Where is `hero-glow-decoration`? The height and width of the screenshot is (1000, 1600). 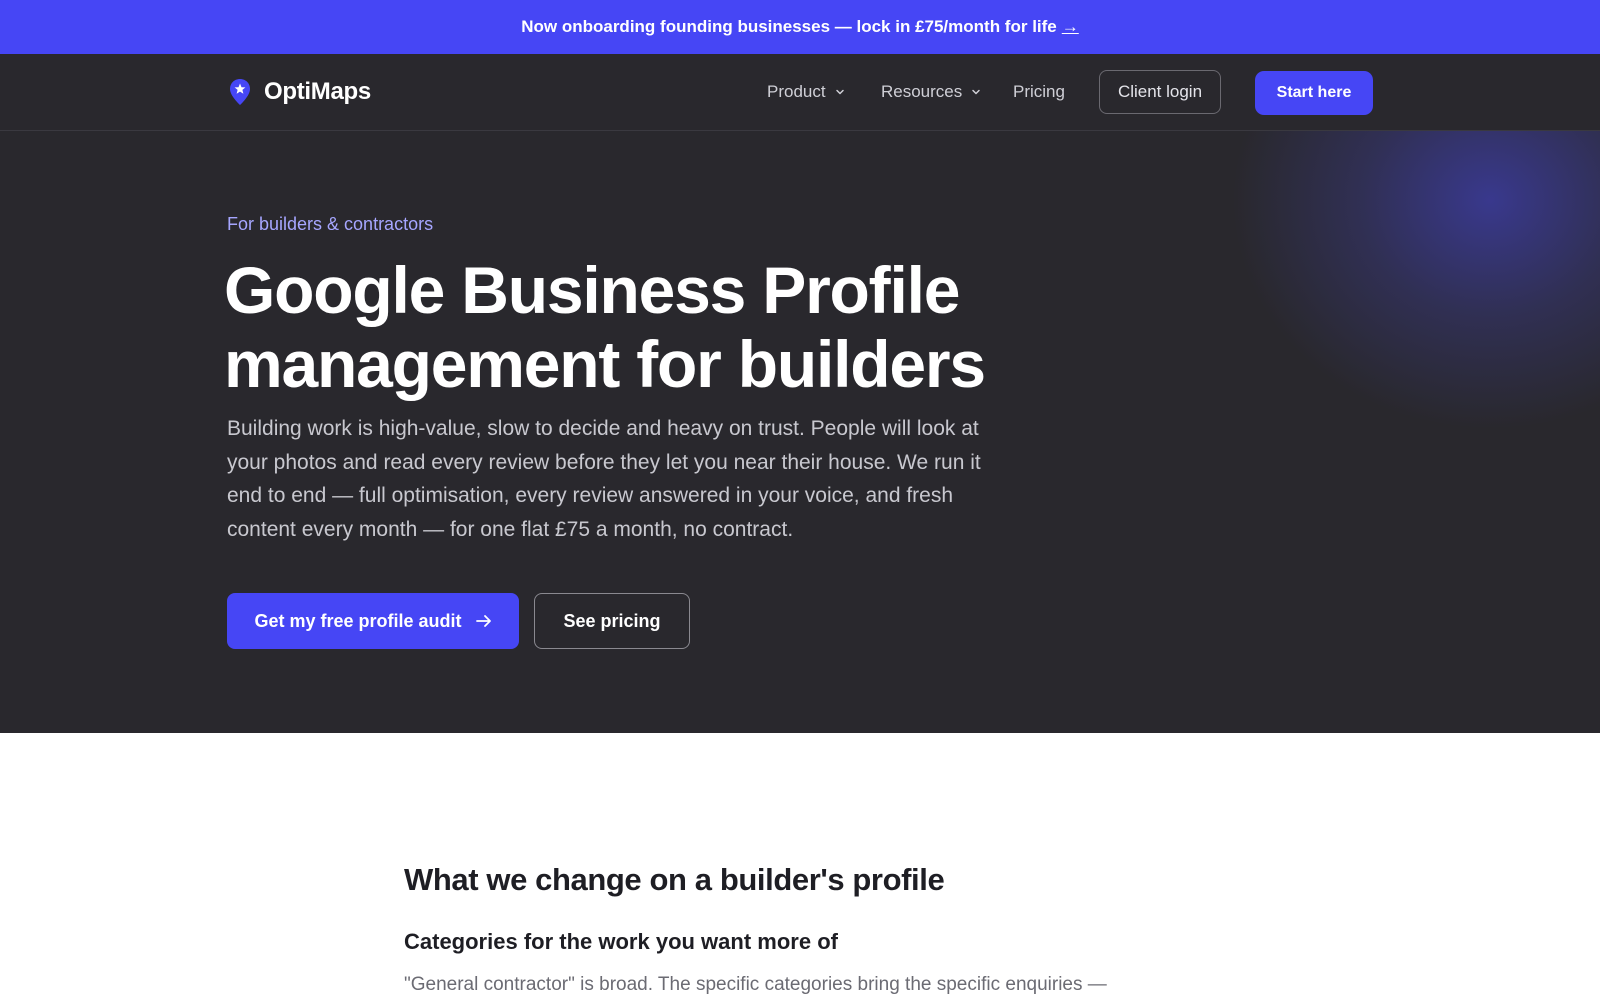 hero-glow-decoration is located at coordinates (1415, 281).